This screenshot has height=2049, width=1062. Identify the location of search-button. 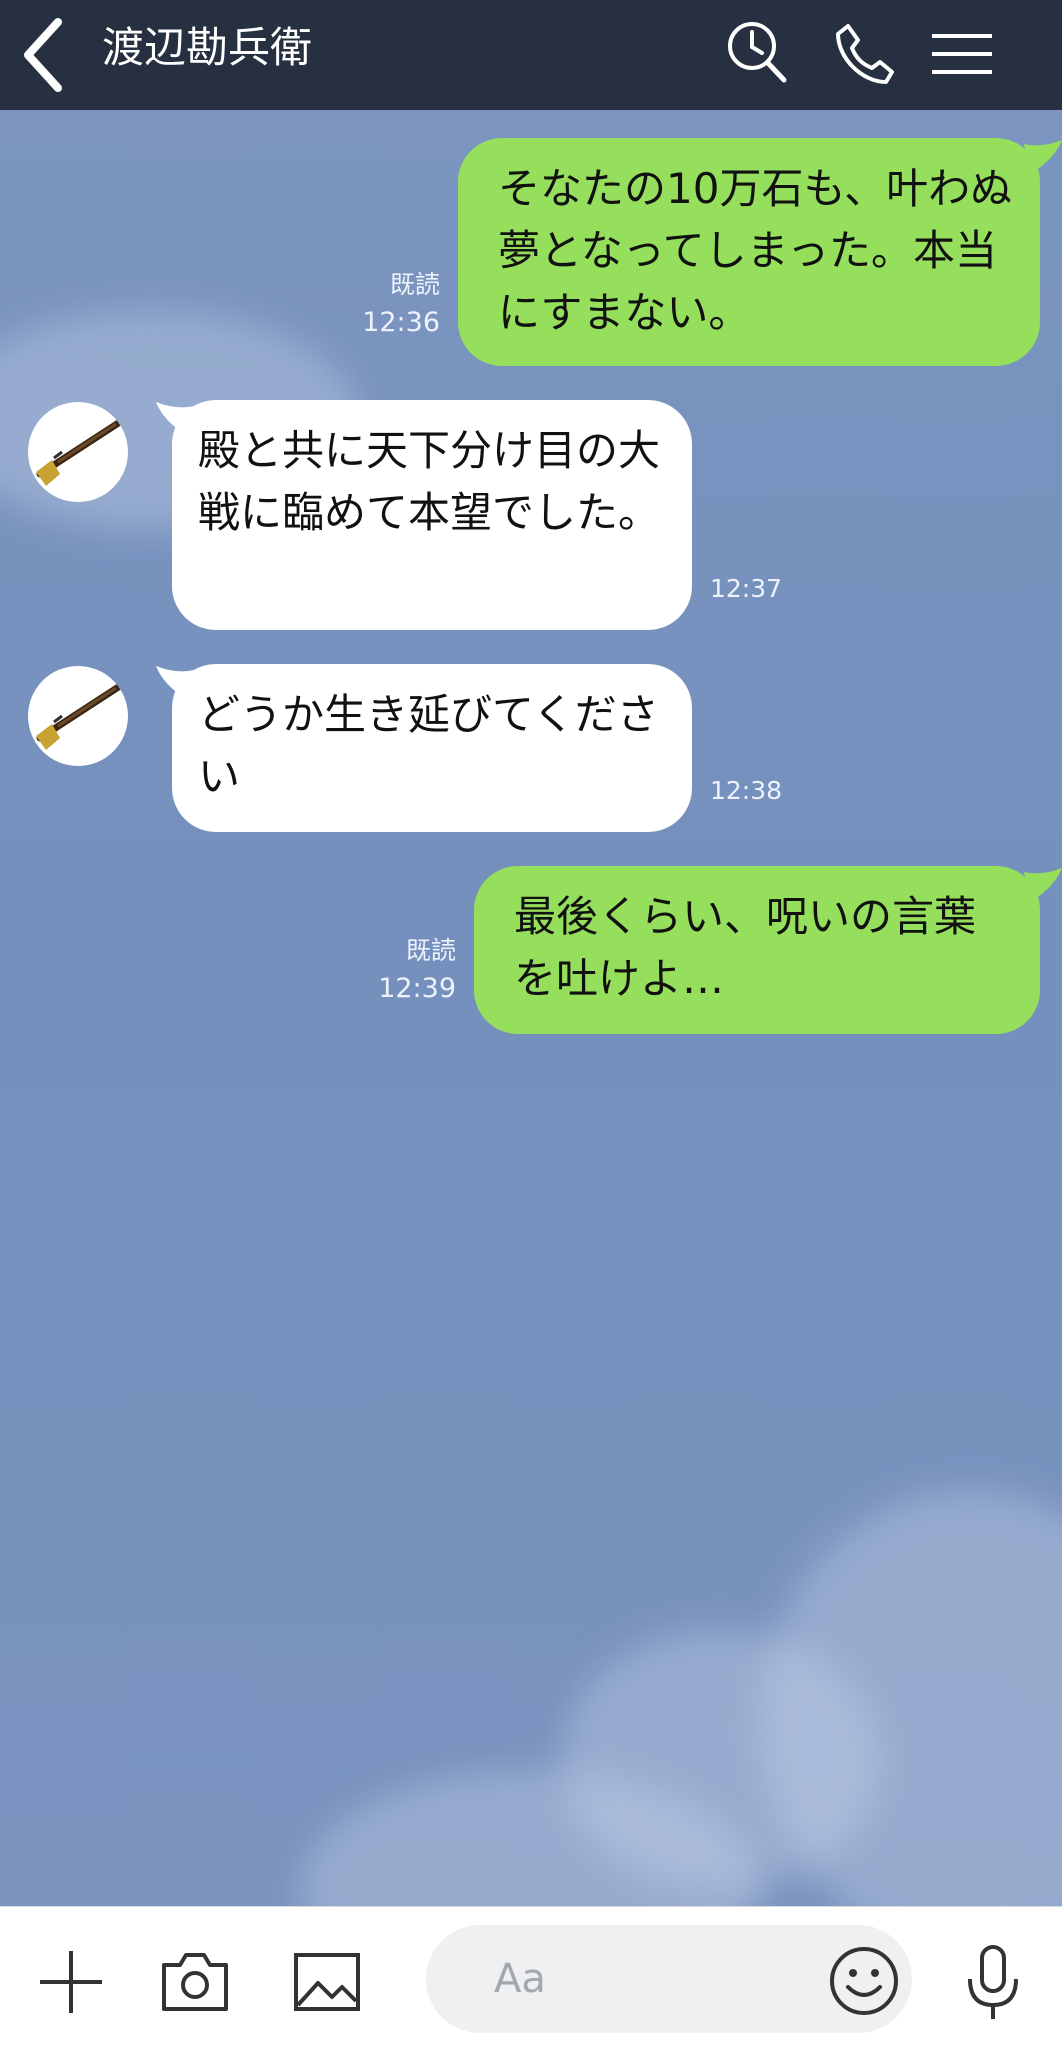
(758, 54).